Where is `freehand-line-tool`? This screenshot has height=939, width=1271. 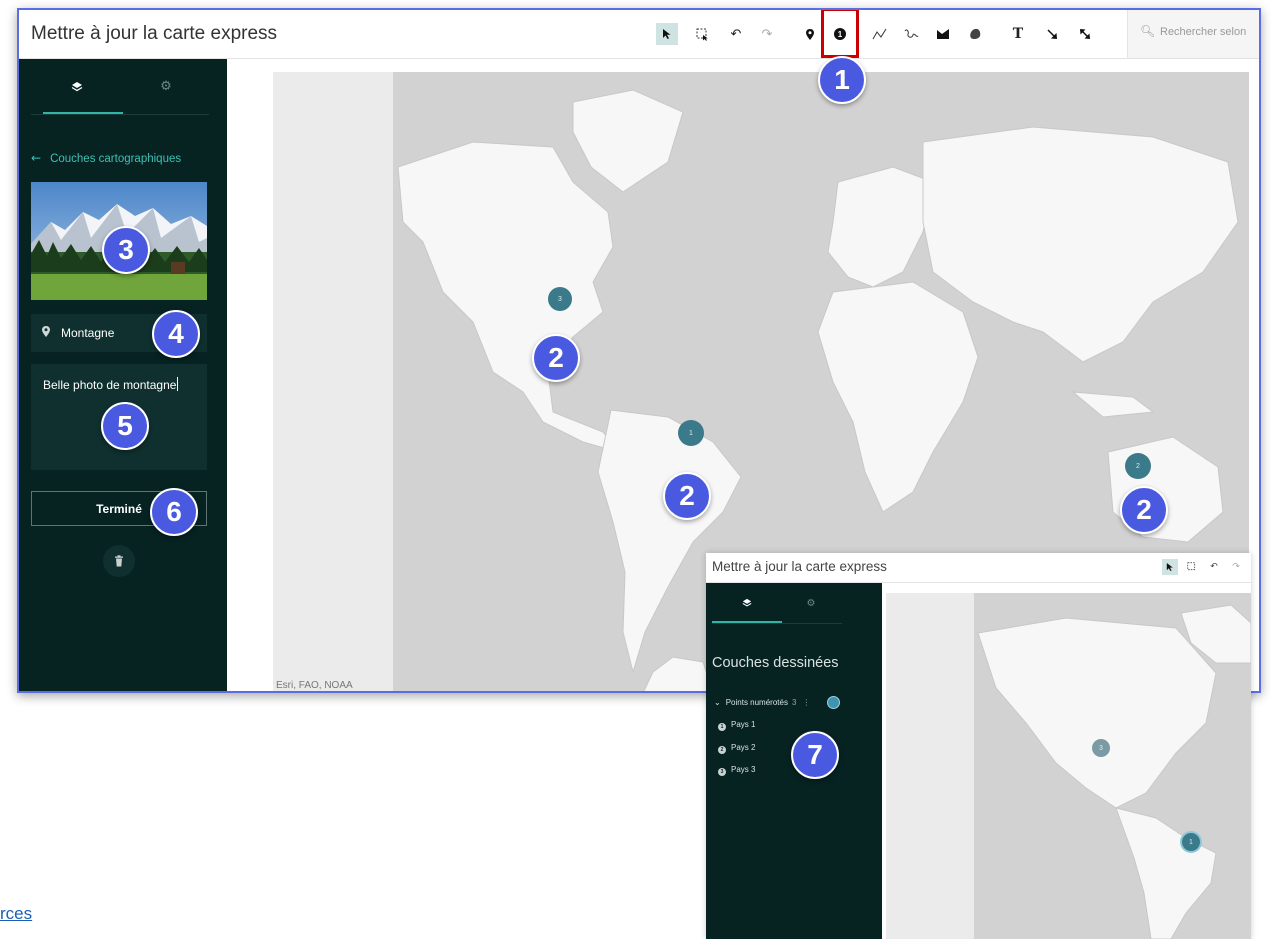 freehand-line-tool is located at coordinates (911, 34).